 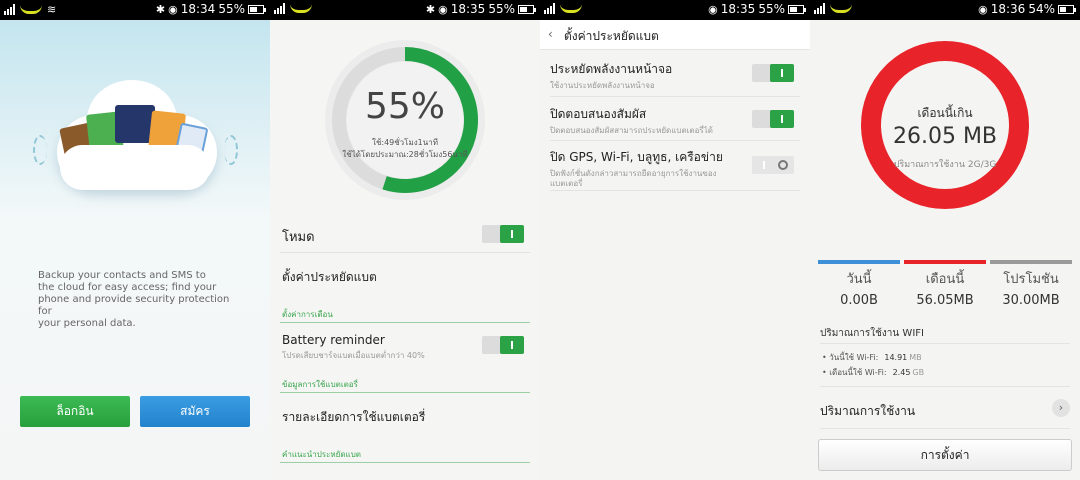 What do you see at coordinates (675, 35) in the screenshot?
I see `saver-header: ‹ ตั้งค่าประหยัดแบต` at bounding box center [675, 35].